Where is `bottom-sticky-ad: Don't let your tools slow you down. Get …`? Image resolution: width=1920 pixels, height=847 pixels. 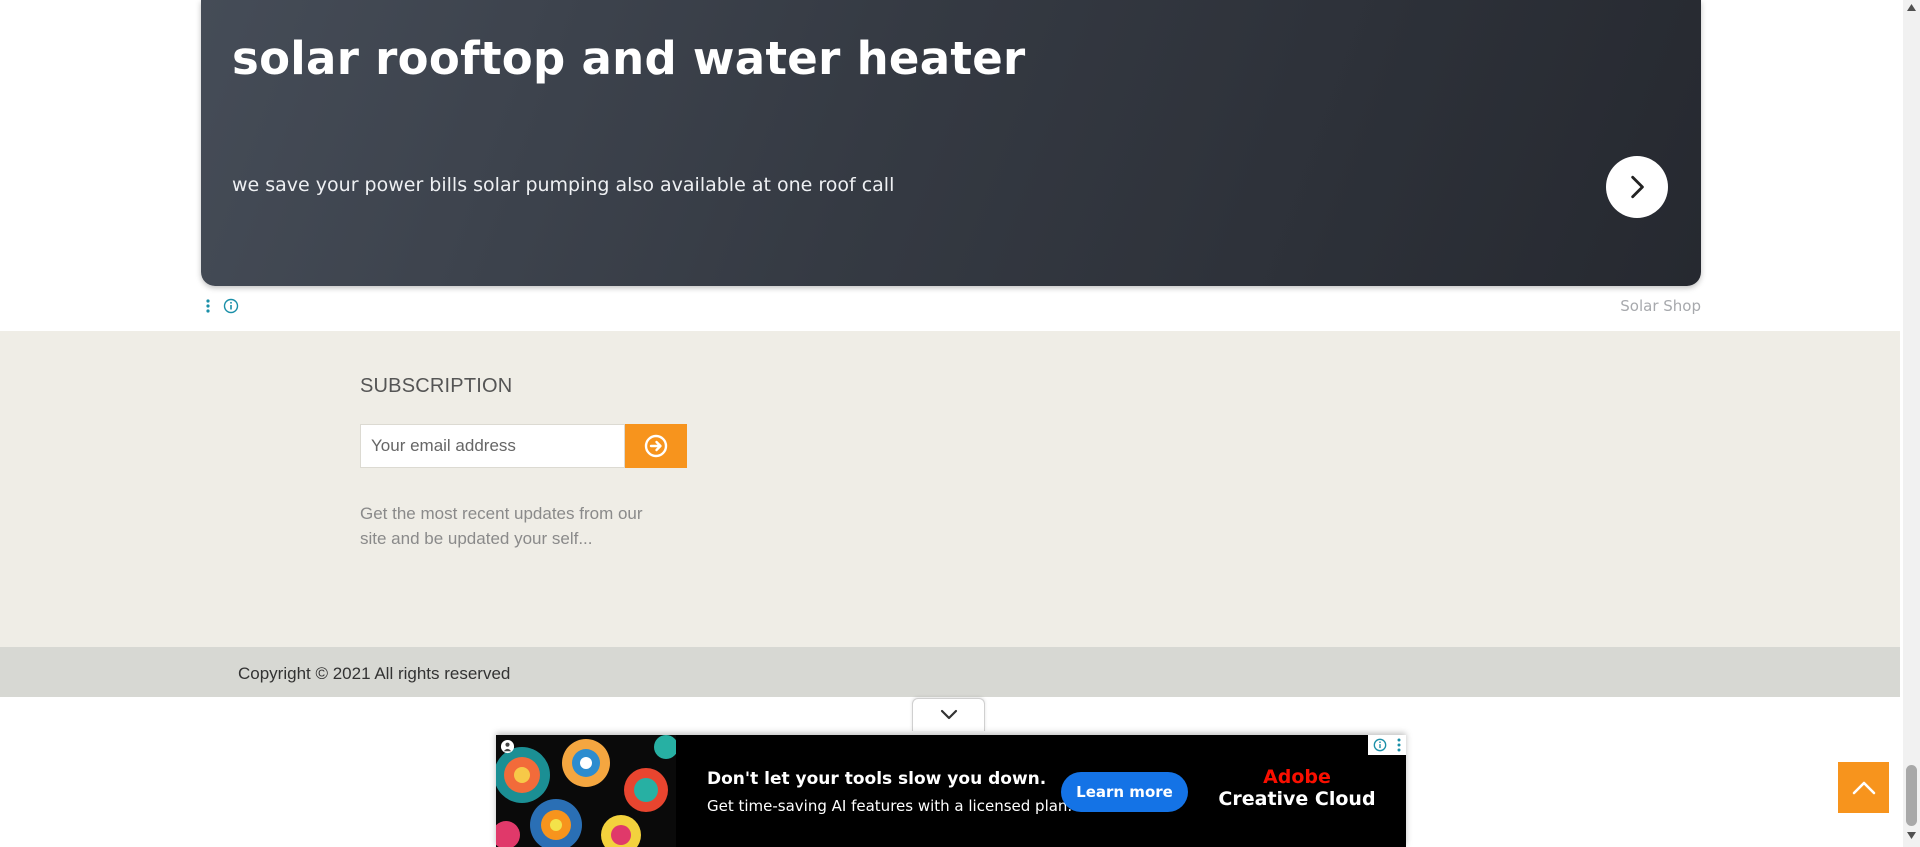 bottom-sticky-ad: Don't let your tools slow you down. Get … is located at coordinates (951, 791).